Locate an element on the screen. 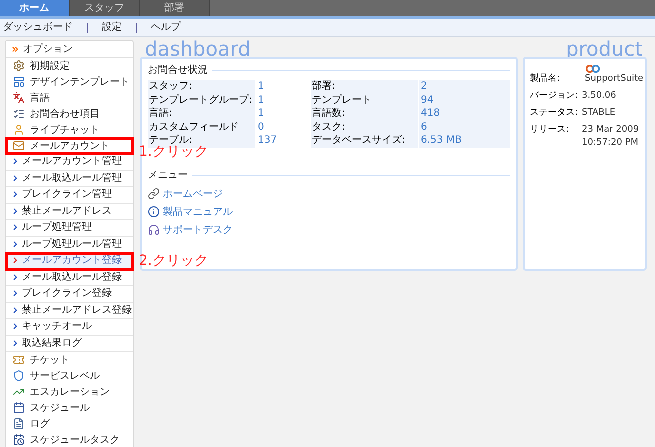 The image size is (655, 447). sidebar-subitem: メール取込ルール管理 is located at coordinates (69, 178).